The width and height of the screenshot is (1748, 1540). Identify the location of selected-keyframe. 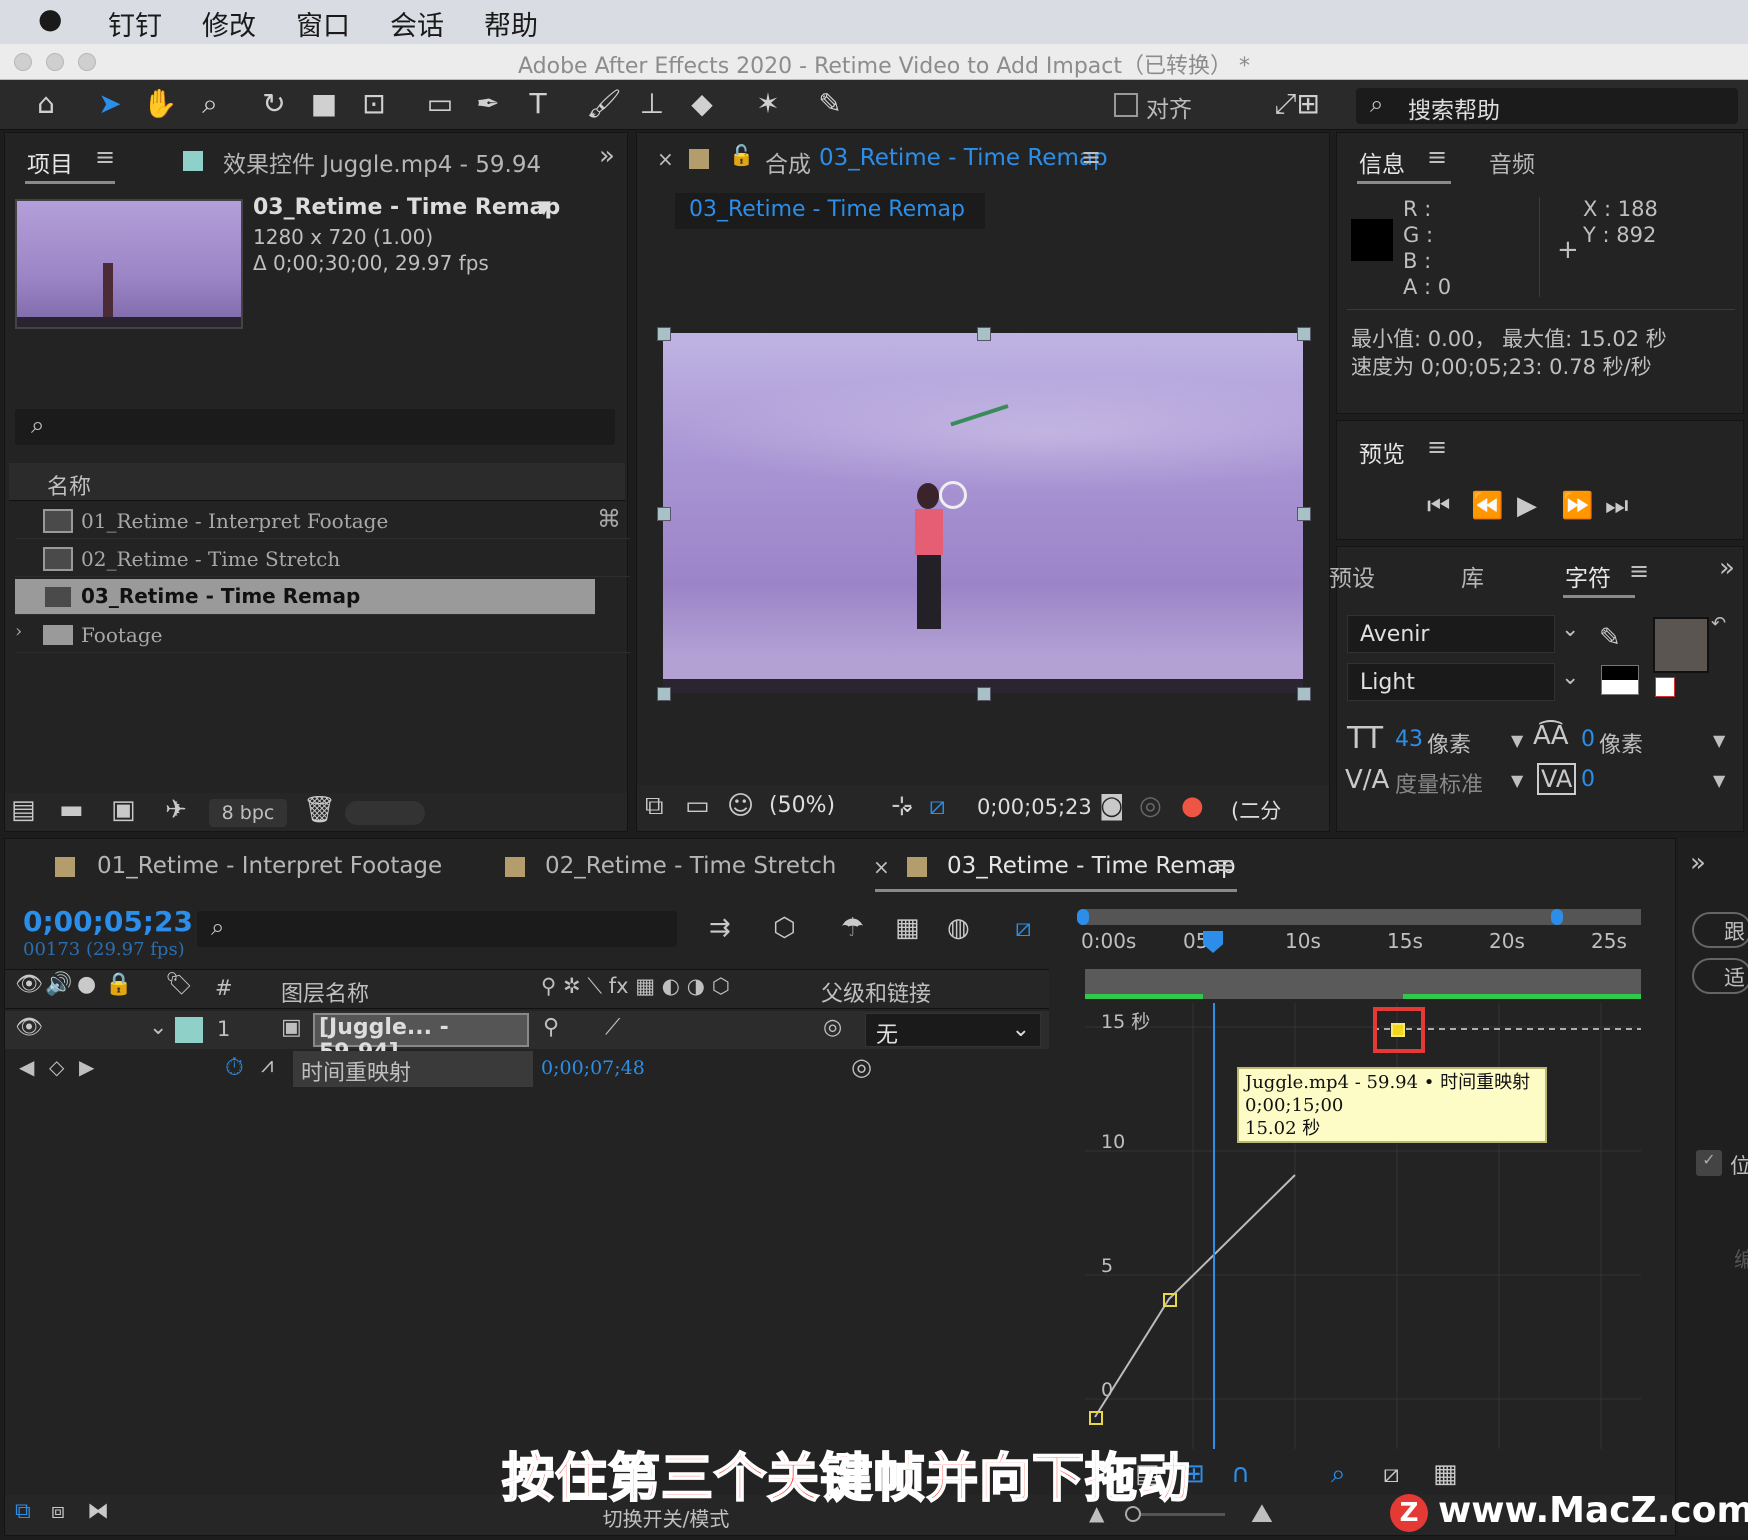
(1398, 1030).